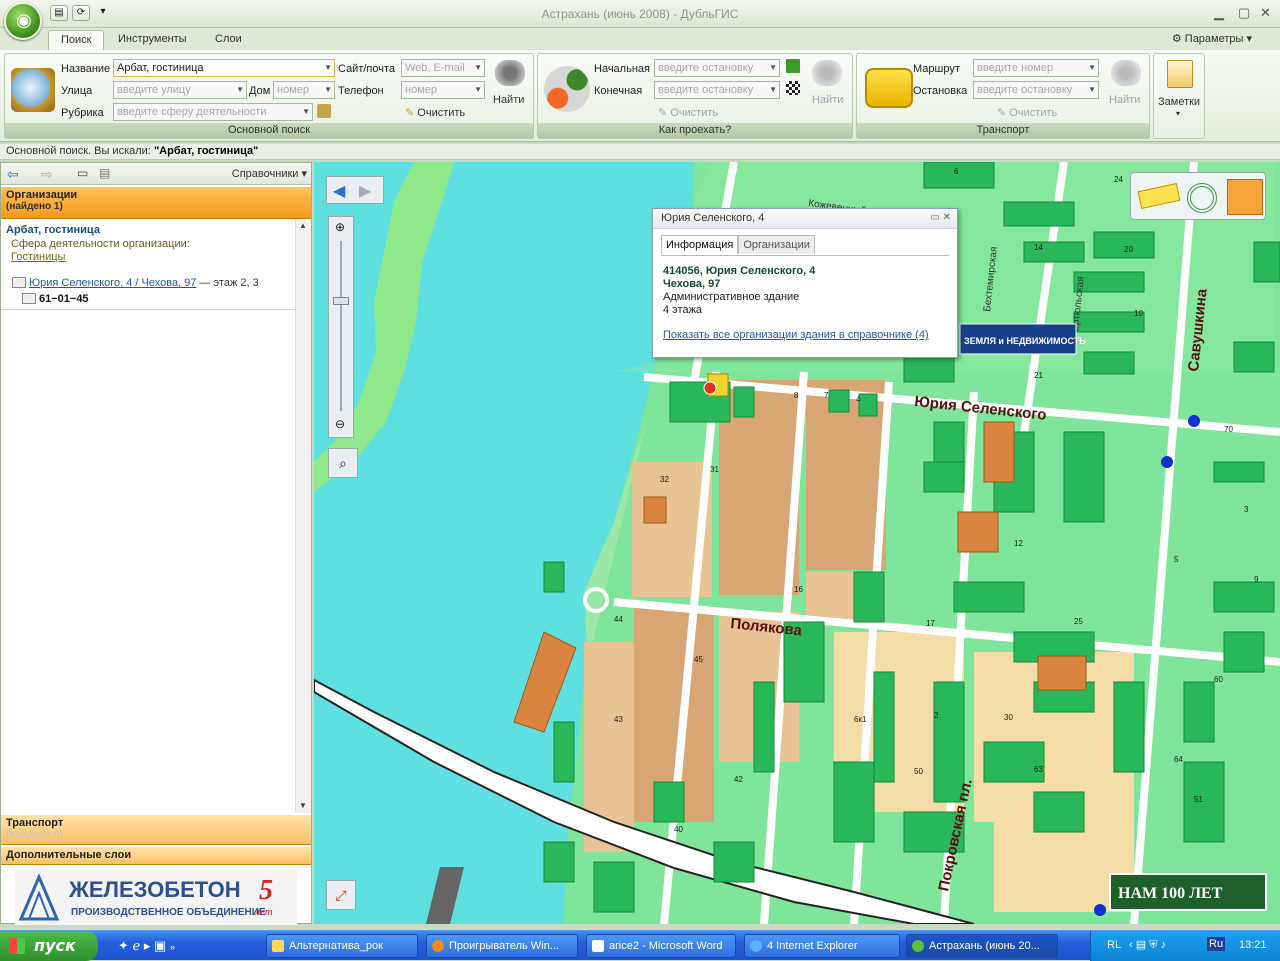 Image resolution: width=1280 pixels, height=961 pixels. What do you see at coordinates (104, 173) in the screenshot?
I see `collapse-icon: ▤` at bounding box center [104, 173].